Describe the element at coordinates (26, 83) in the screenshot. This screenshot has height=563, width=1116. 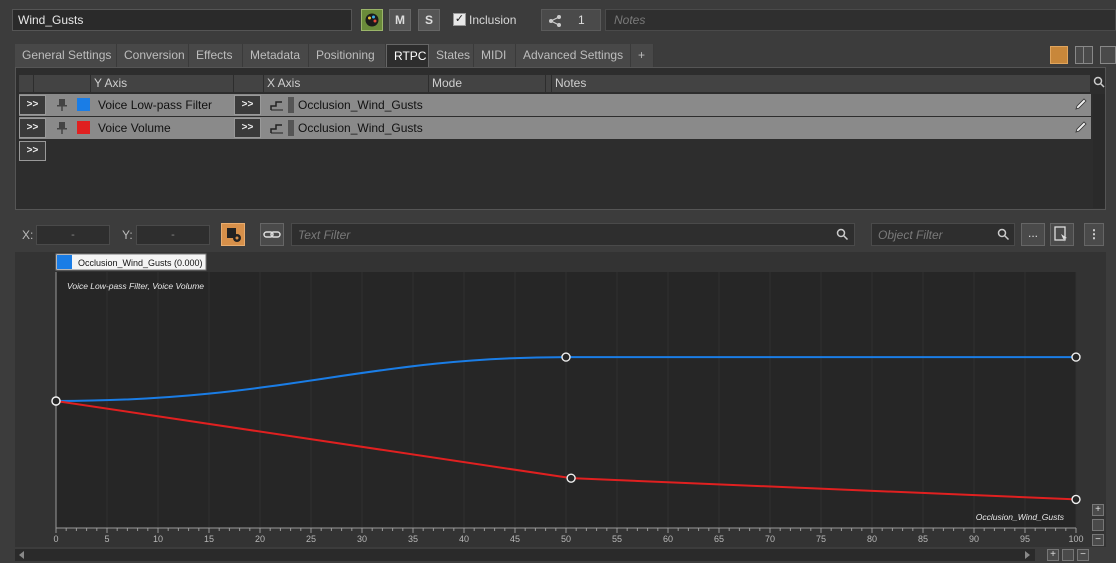
I see `col-expand-header` at that location.